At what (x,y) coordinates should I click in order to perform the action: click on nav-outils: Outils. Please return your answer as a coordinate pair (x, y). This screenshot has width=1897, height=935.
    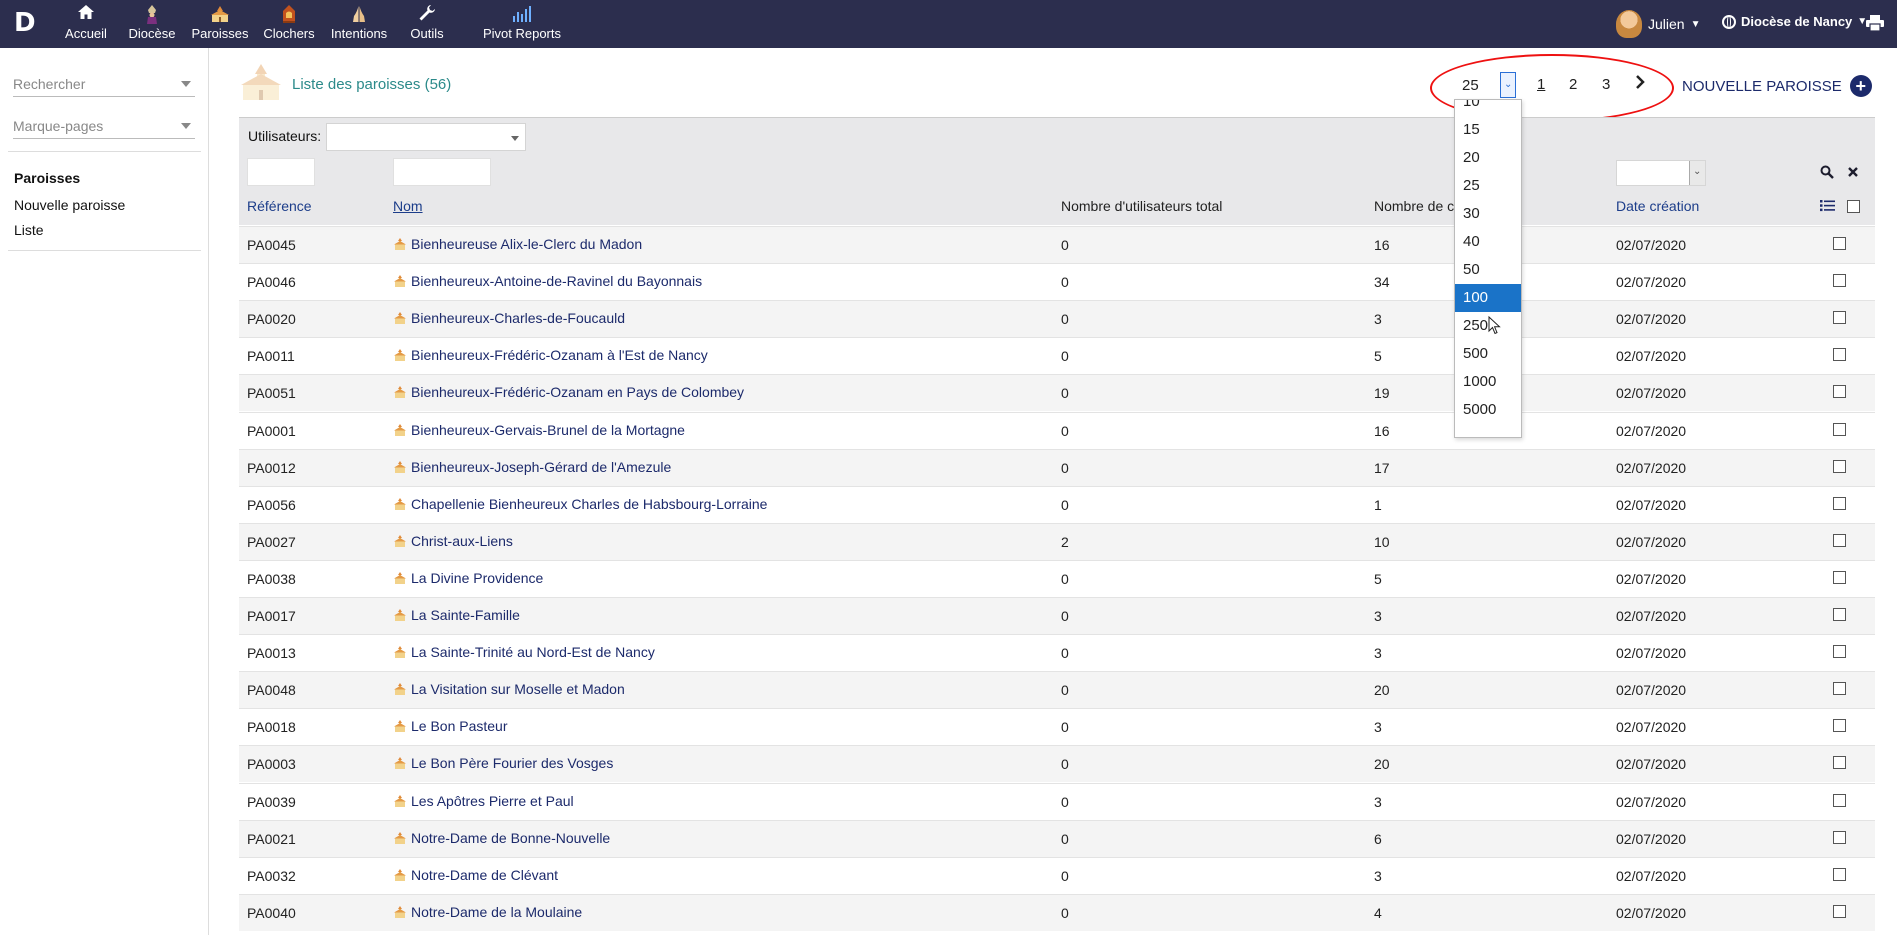
    Looking at the image, I should click on (427, 25).